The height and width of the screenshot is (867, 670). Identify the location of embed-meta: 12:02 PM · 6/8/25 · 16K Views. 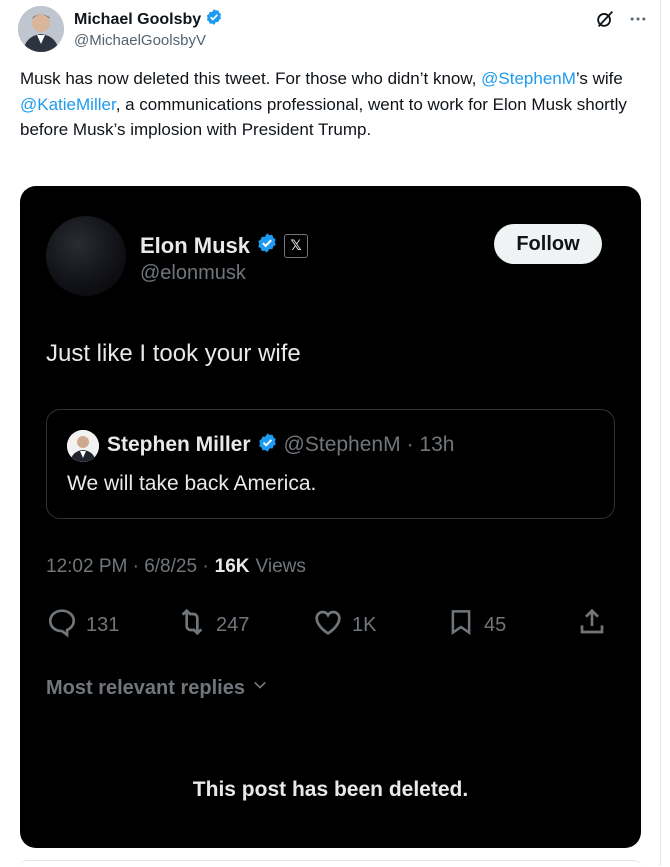
(176, 567).